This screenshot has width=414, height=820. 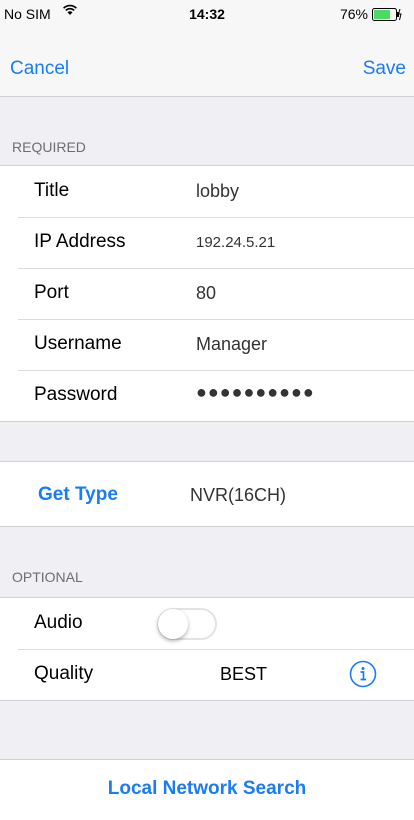 I want to click on title-row: Title lobby, so click(x=207, y=191).